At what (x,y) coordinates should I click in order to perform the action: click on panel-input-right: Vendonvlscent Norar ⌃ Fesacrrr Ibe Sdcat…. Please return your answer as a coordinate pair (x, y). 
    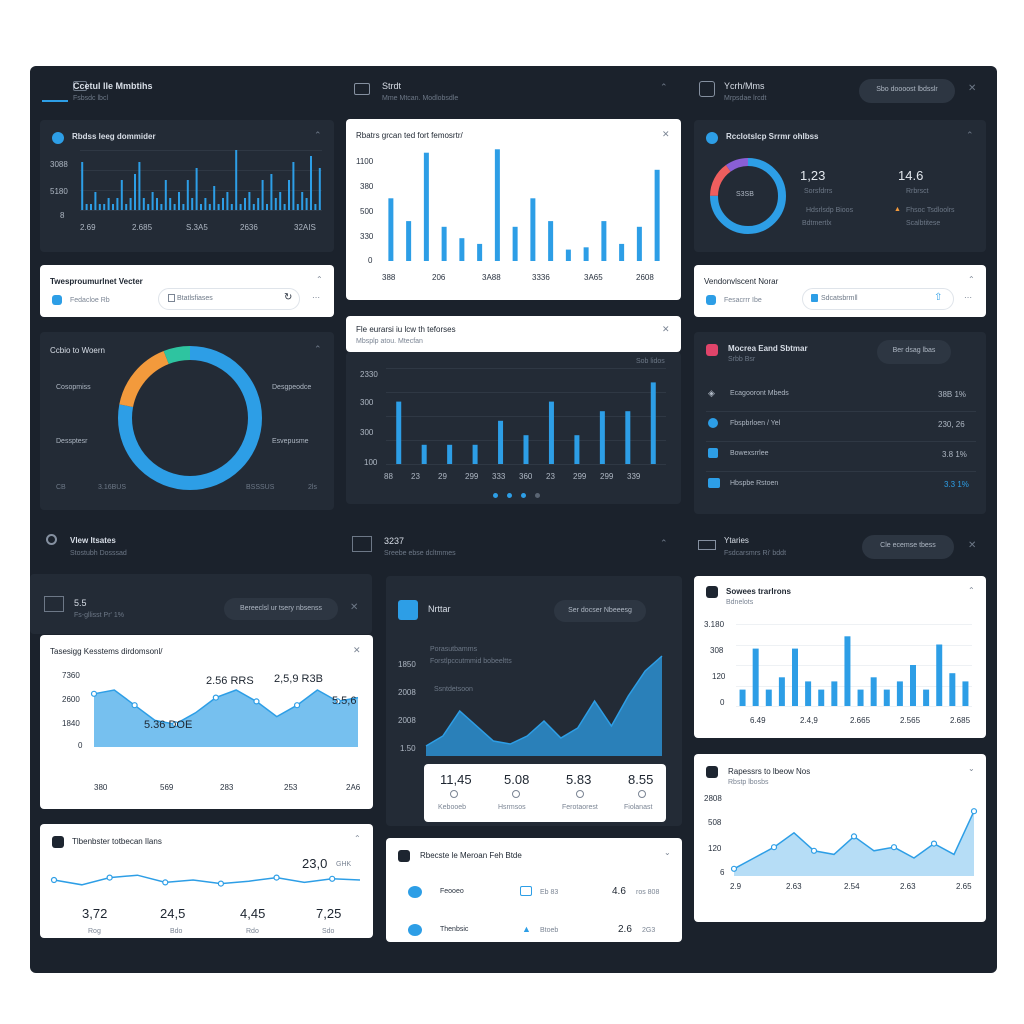
    Looking at the image, I should click on (840, 291).